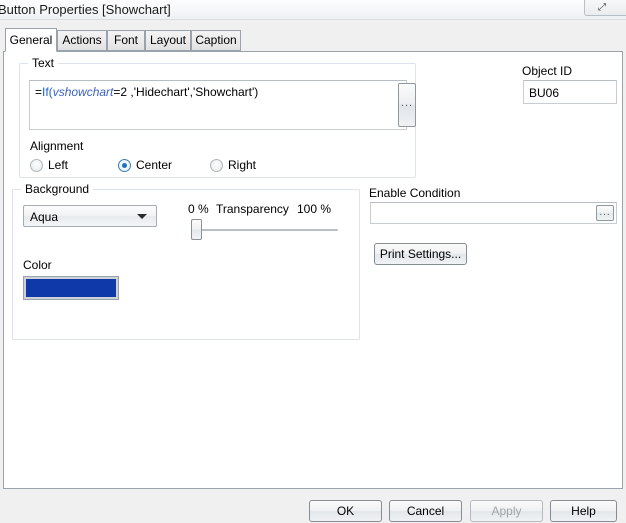 The image size is (626, 523). Describe the element at coordinates (313, 36) in the screenshot. I see `tab-strip: General Actions Font Layout Caption` at that location.